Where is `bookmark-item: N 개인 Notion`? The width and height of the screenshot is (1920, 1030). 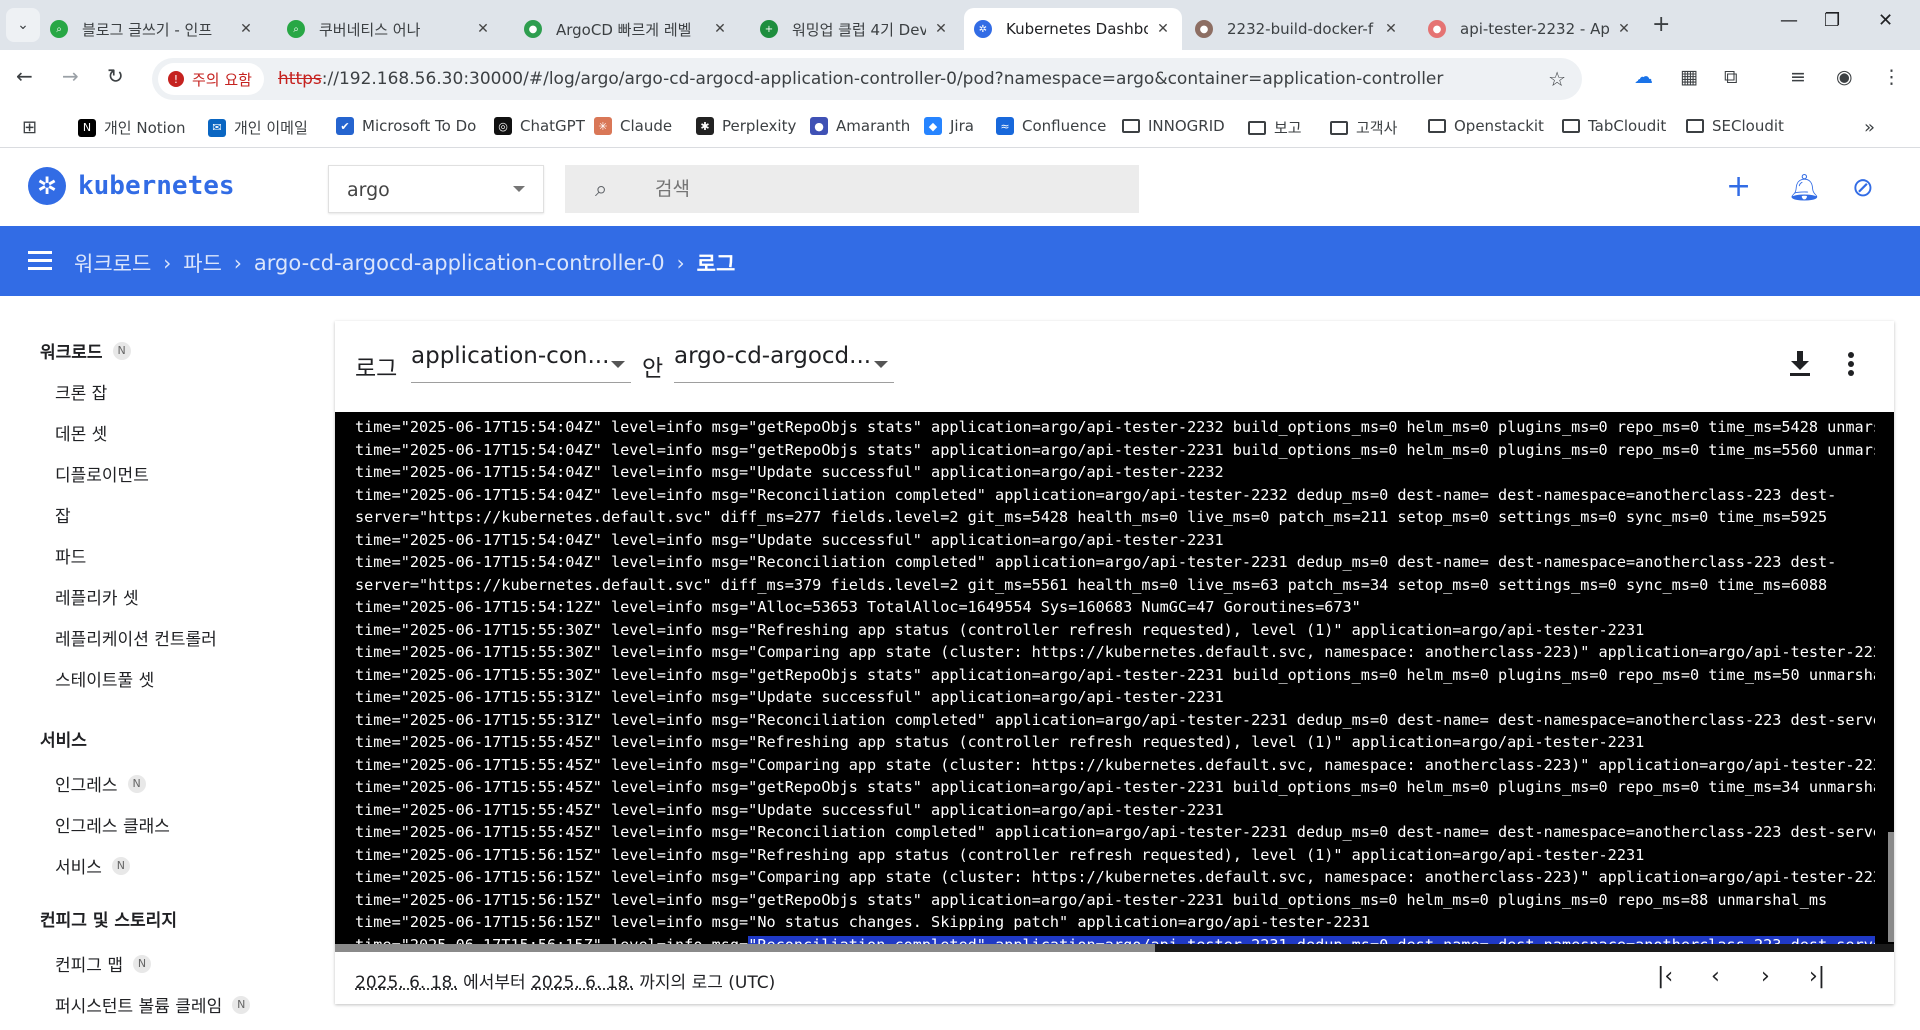 bookmark-item: N 개인 Notion is located at coordinates (132, 127).